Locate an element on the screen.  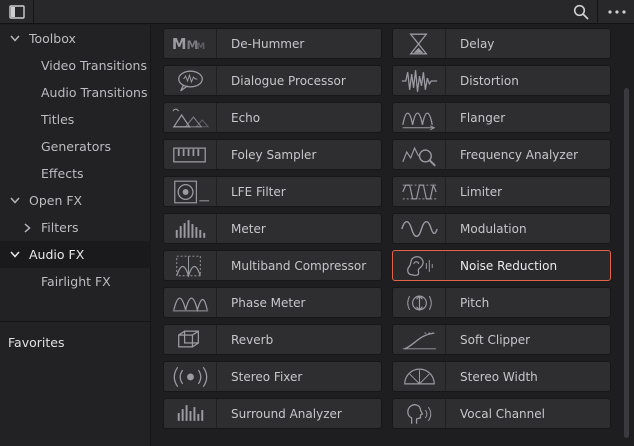
stereo-fixer-icon is located at coordinates (190, 376).